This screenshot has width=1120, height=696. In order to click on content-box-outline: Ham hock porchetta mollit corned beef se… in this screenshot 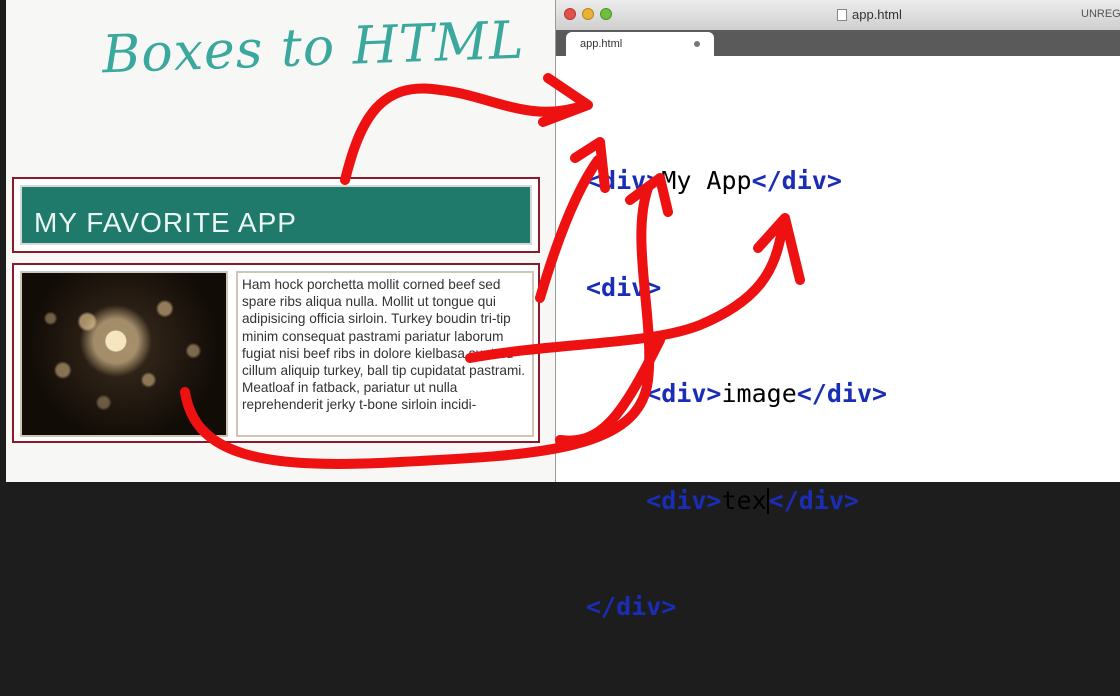, I will do `click(276, 353)`.